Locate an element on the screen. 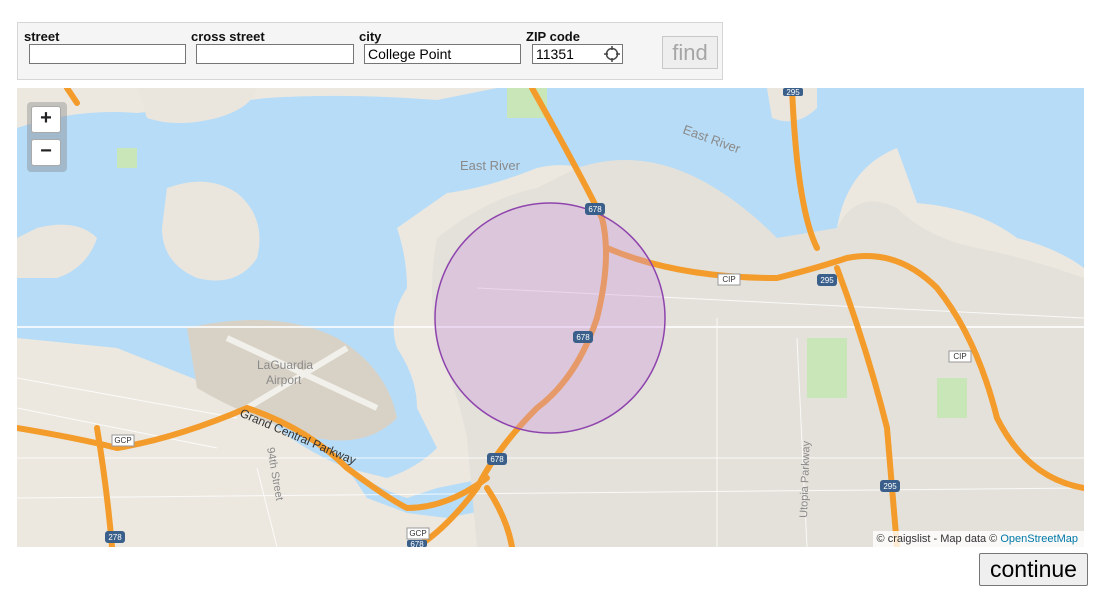 The width and height of the screenshot is (1109, 602). shield-295-2: 295 is located at coordinates (890, 486).